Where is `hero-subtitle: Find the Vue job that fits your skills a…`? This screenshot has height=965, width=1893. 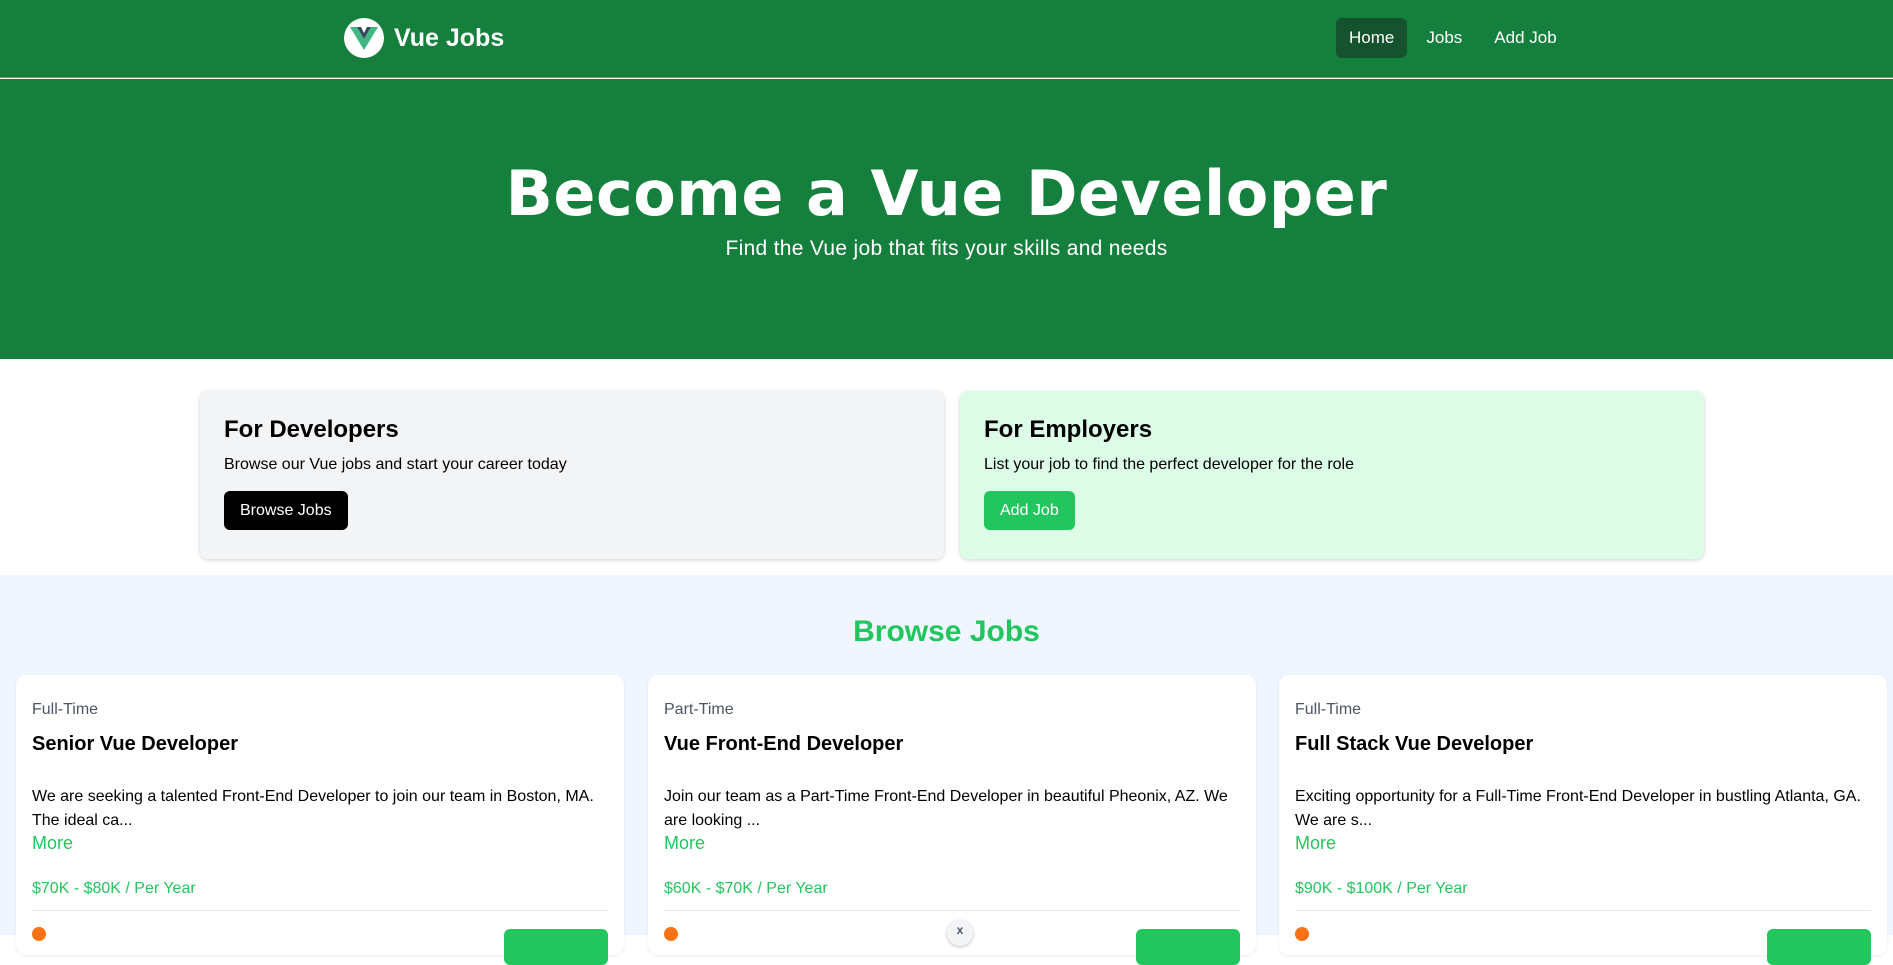
hero-subtitle: Find the Vue job that fits your skills a… is located at coordinates (946, 248).